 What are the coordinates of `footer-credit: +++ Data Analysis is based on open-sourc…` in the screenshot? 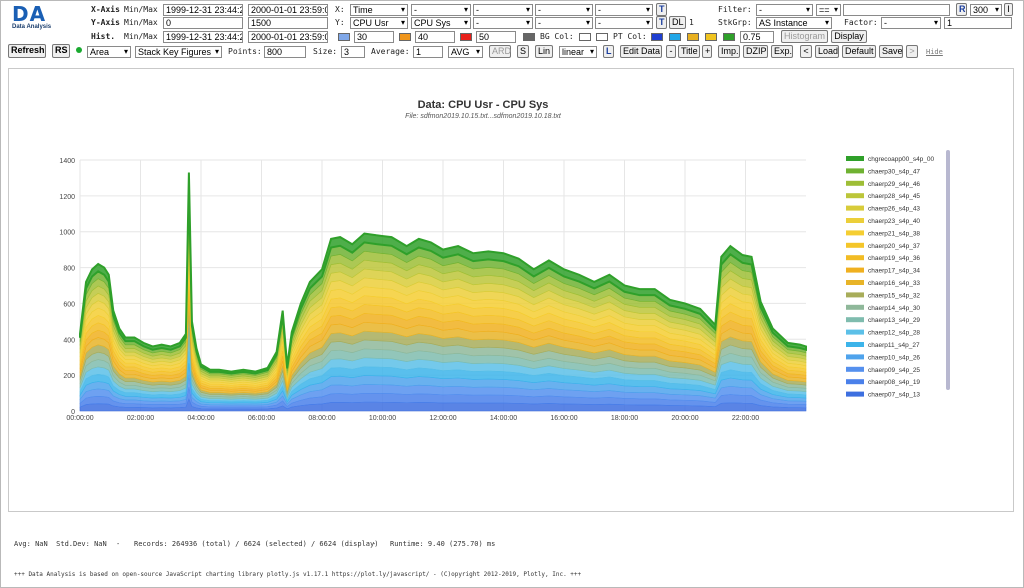 It's located at (298, 574).